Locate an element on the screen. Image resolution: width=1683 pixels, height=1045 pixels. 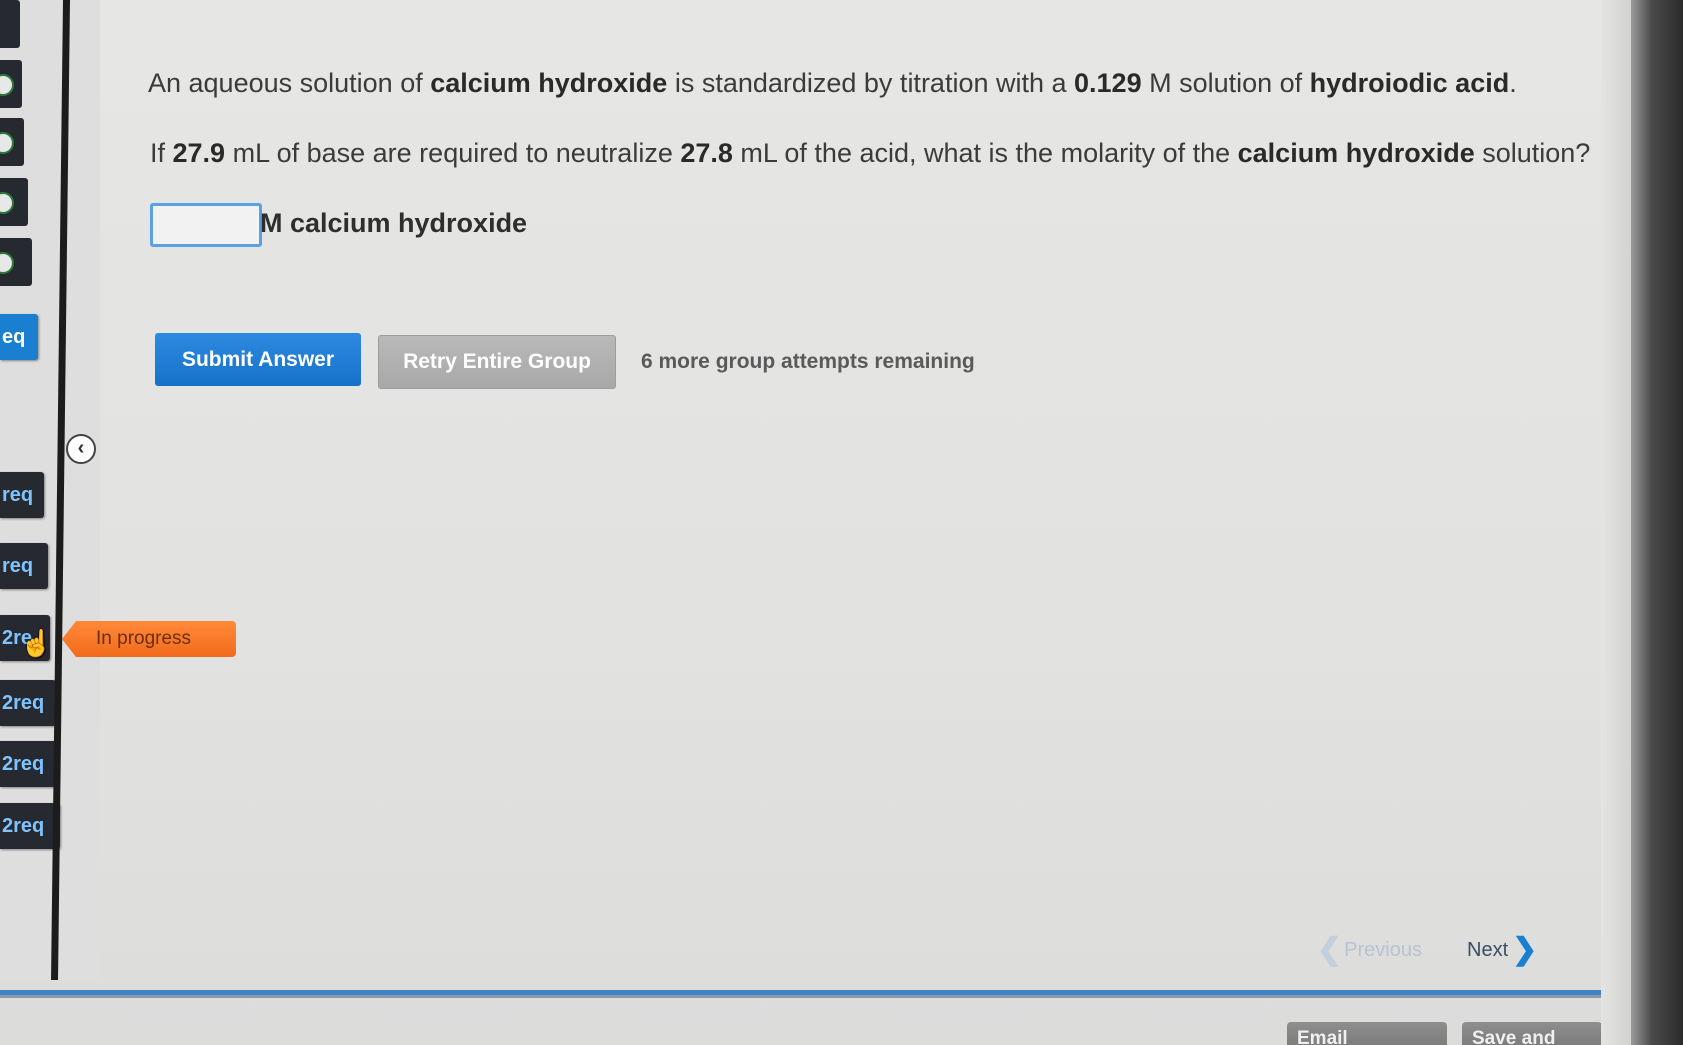
chevron-left-icon: ‹ is located at coordinates (81, 449).